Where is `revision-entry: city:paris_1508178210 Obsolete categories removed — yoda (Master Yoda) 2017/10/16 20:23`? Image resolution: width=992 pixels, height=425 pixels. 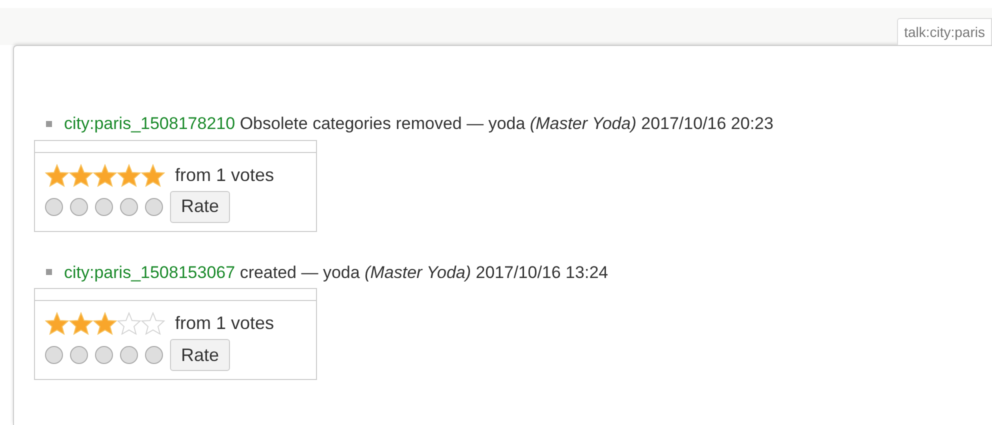
revision-entry: city:paris_1508178210 Obsolete categories removed — yoda (Master Yoda) 2017/10/16 20:23 is located at coordinates (419, 124).